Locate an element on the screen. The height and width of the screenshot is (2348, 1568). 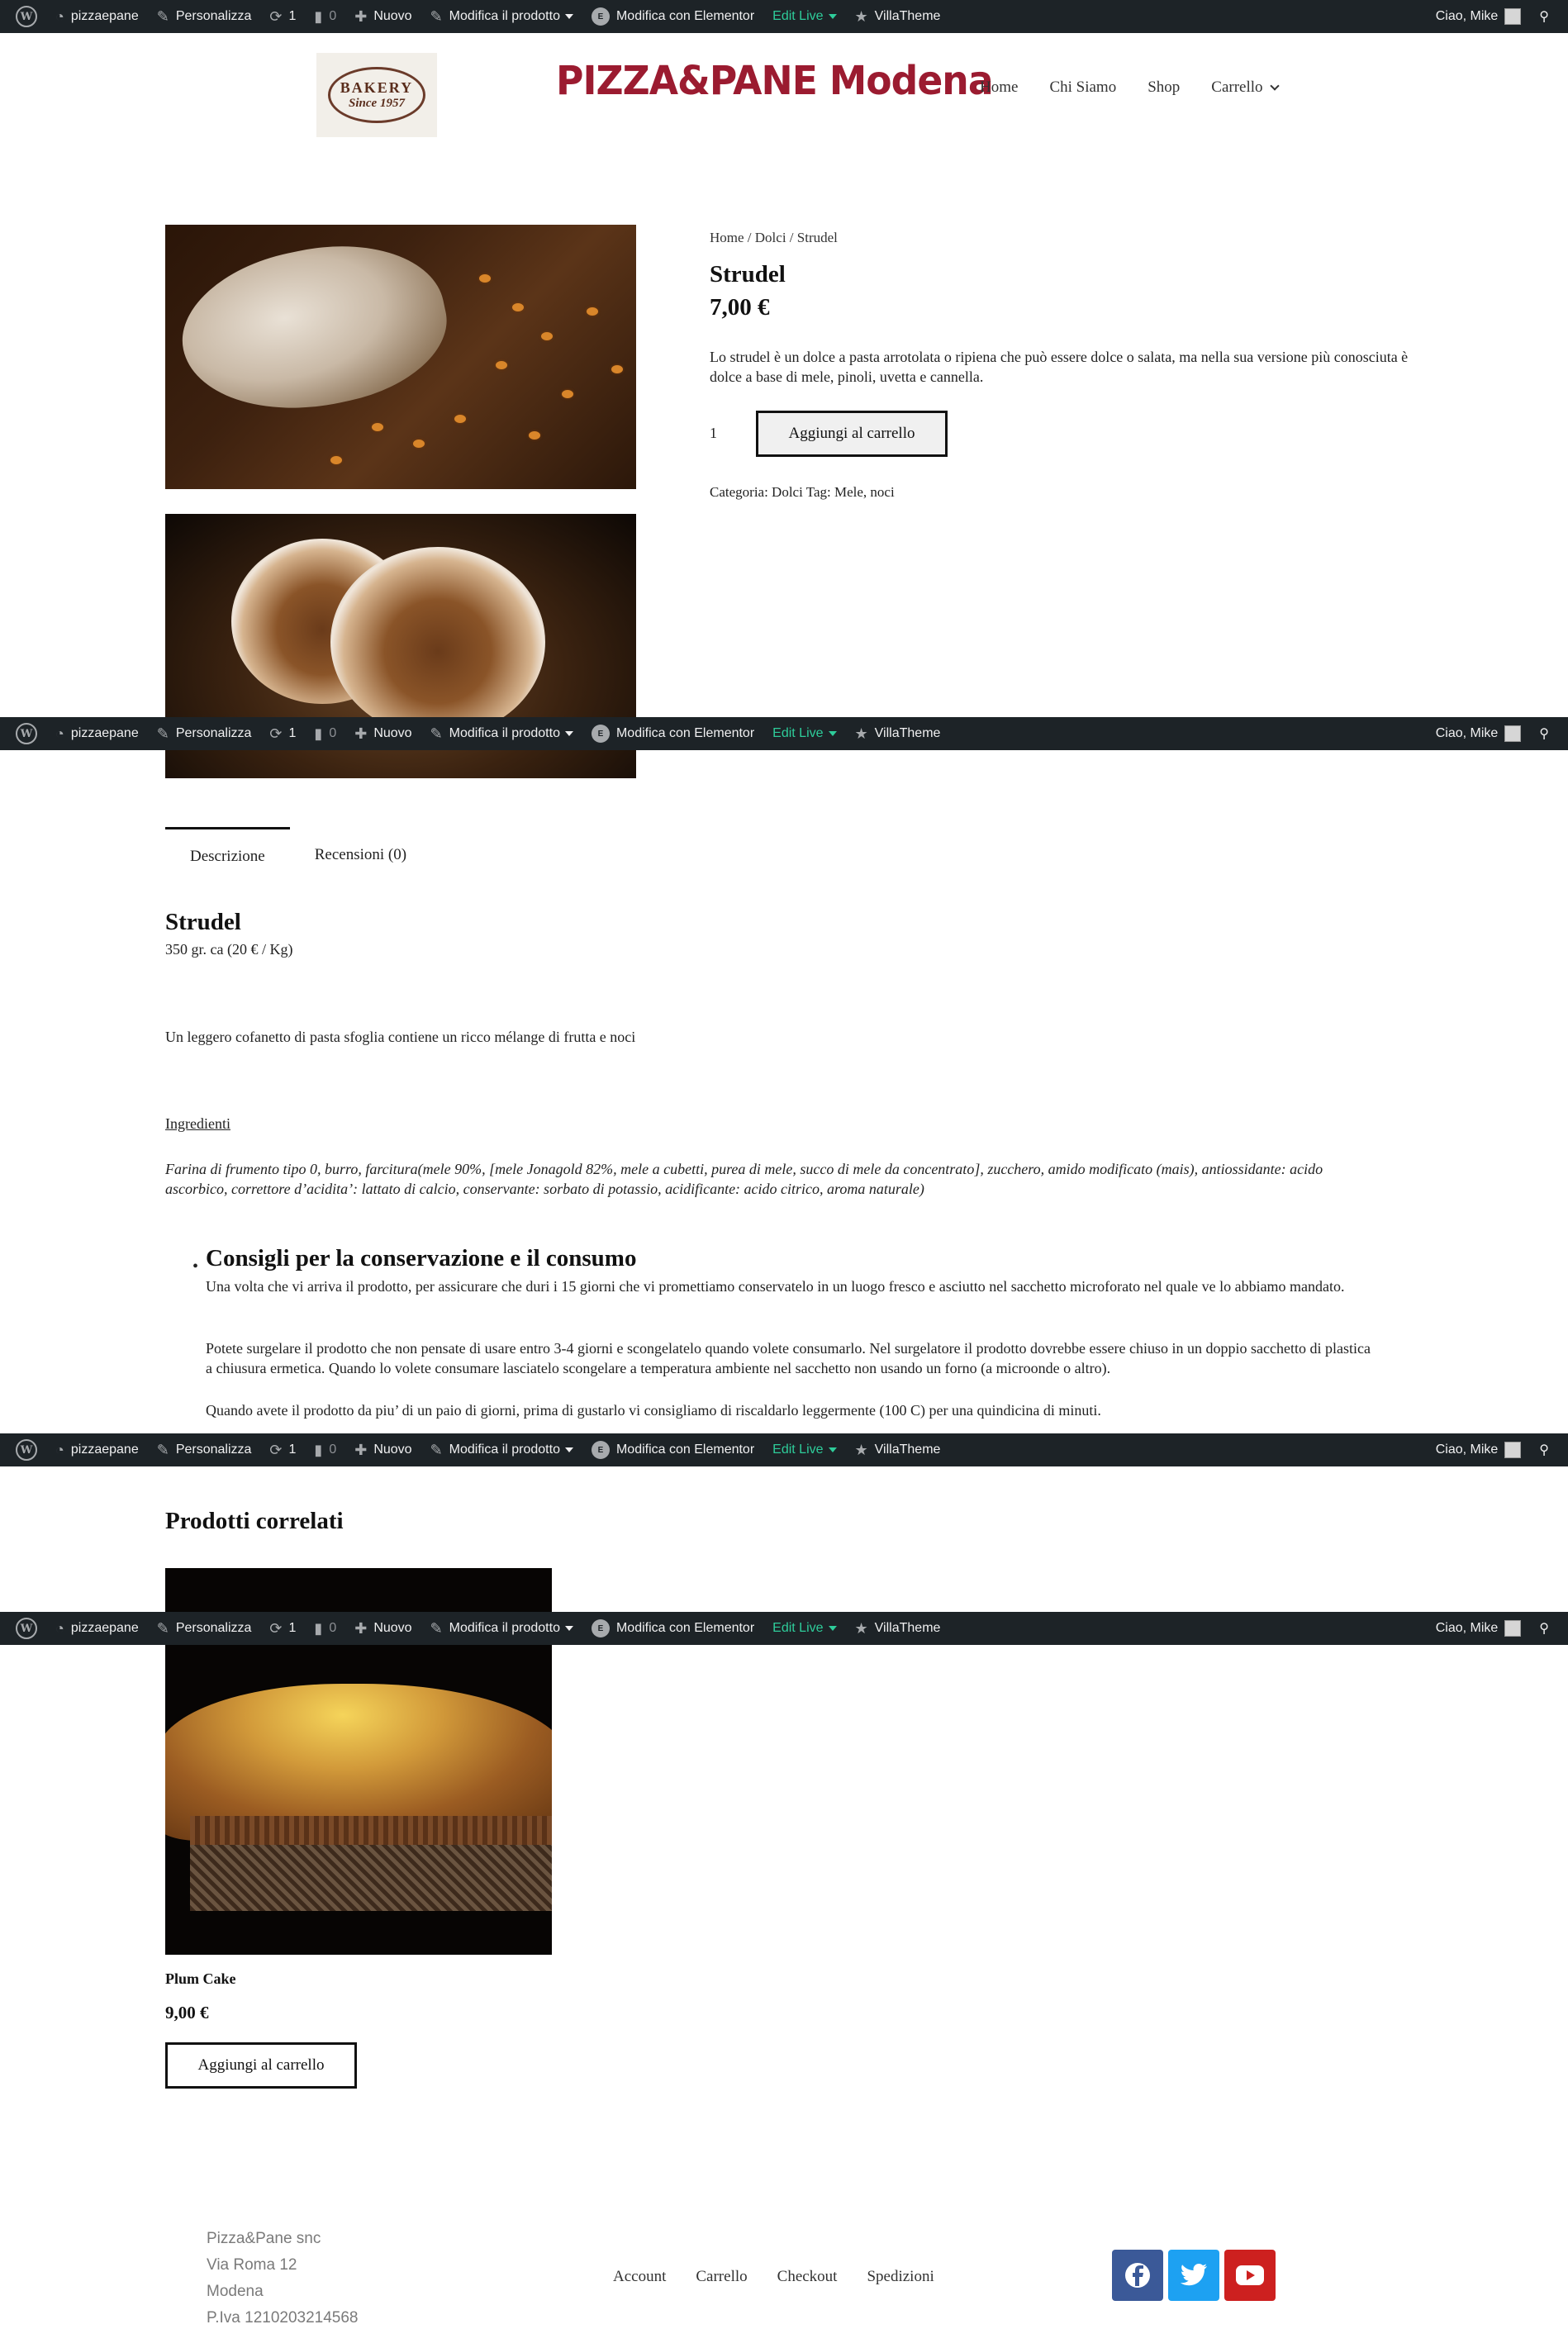
quantity-input: 1 is located at coordinates (714, 433).